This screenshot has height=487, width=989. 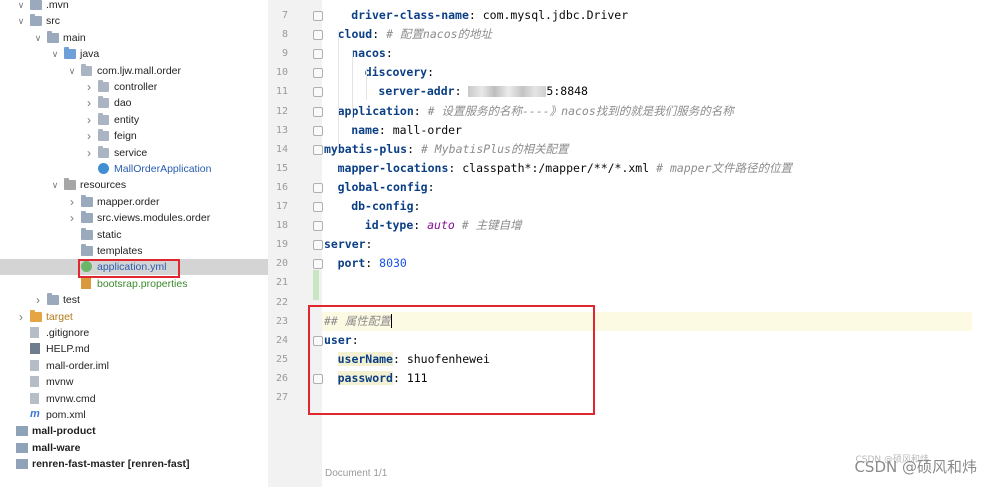 I want to click on tree-item: › entity, so click(x=134, y=120).